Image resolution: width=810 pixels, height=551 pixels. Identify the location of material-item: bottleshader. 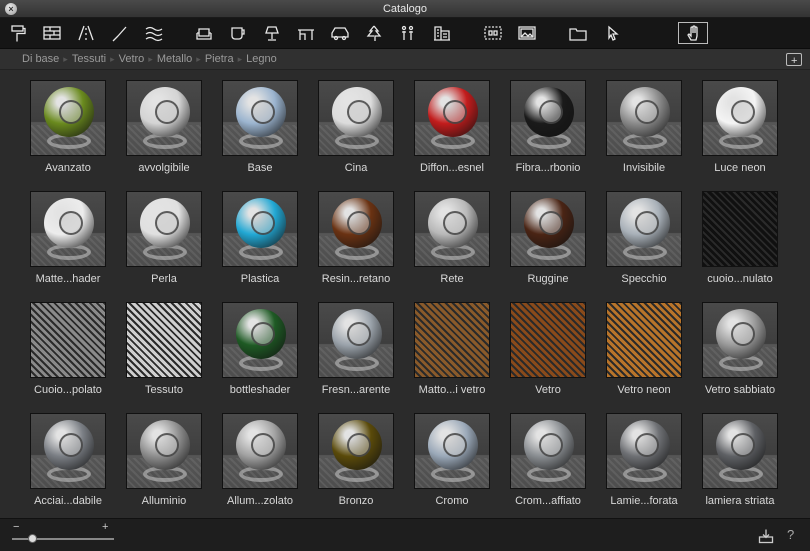
(260, 348).